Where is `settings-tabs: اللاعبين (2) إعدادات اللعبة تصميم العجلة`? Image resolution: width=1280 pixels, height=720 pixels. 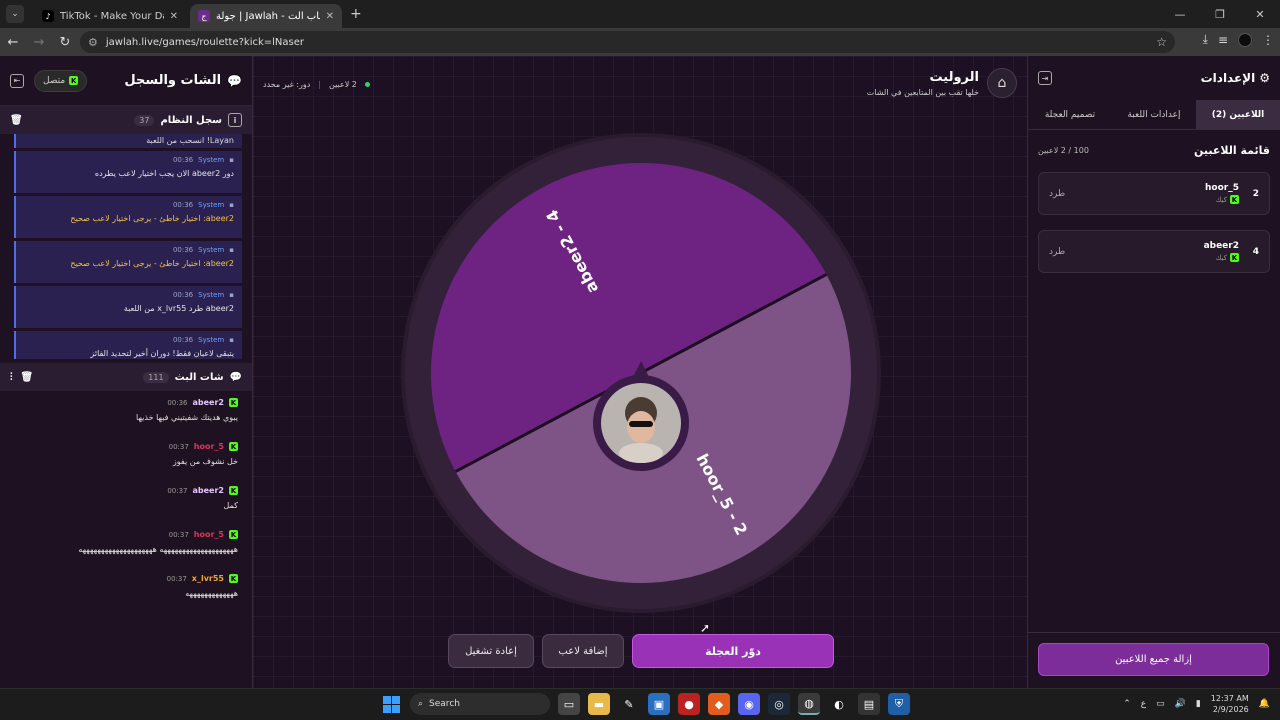
settings-tabs: اللاعبين (2) إعدادات اللعبة تصميم العجلة is located at coordinates (1154, 115).